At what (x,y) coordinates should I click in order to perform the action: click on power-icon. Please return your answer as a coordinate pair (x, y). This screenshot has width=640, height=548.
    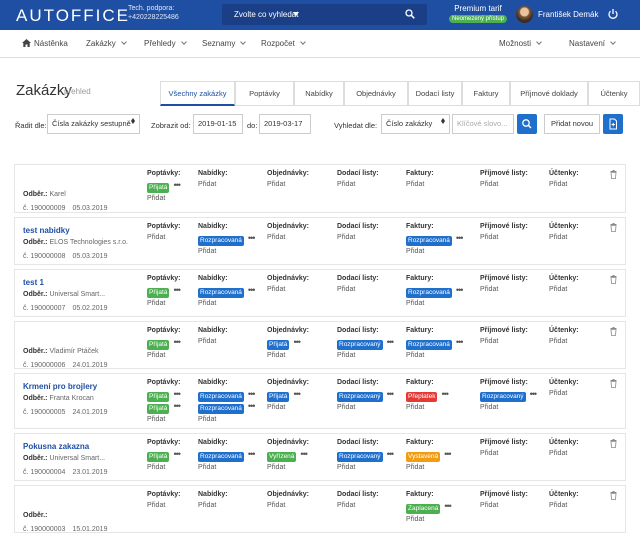
    Looking at the image, I should click on (613, 15).